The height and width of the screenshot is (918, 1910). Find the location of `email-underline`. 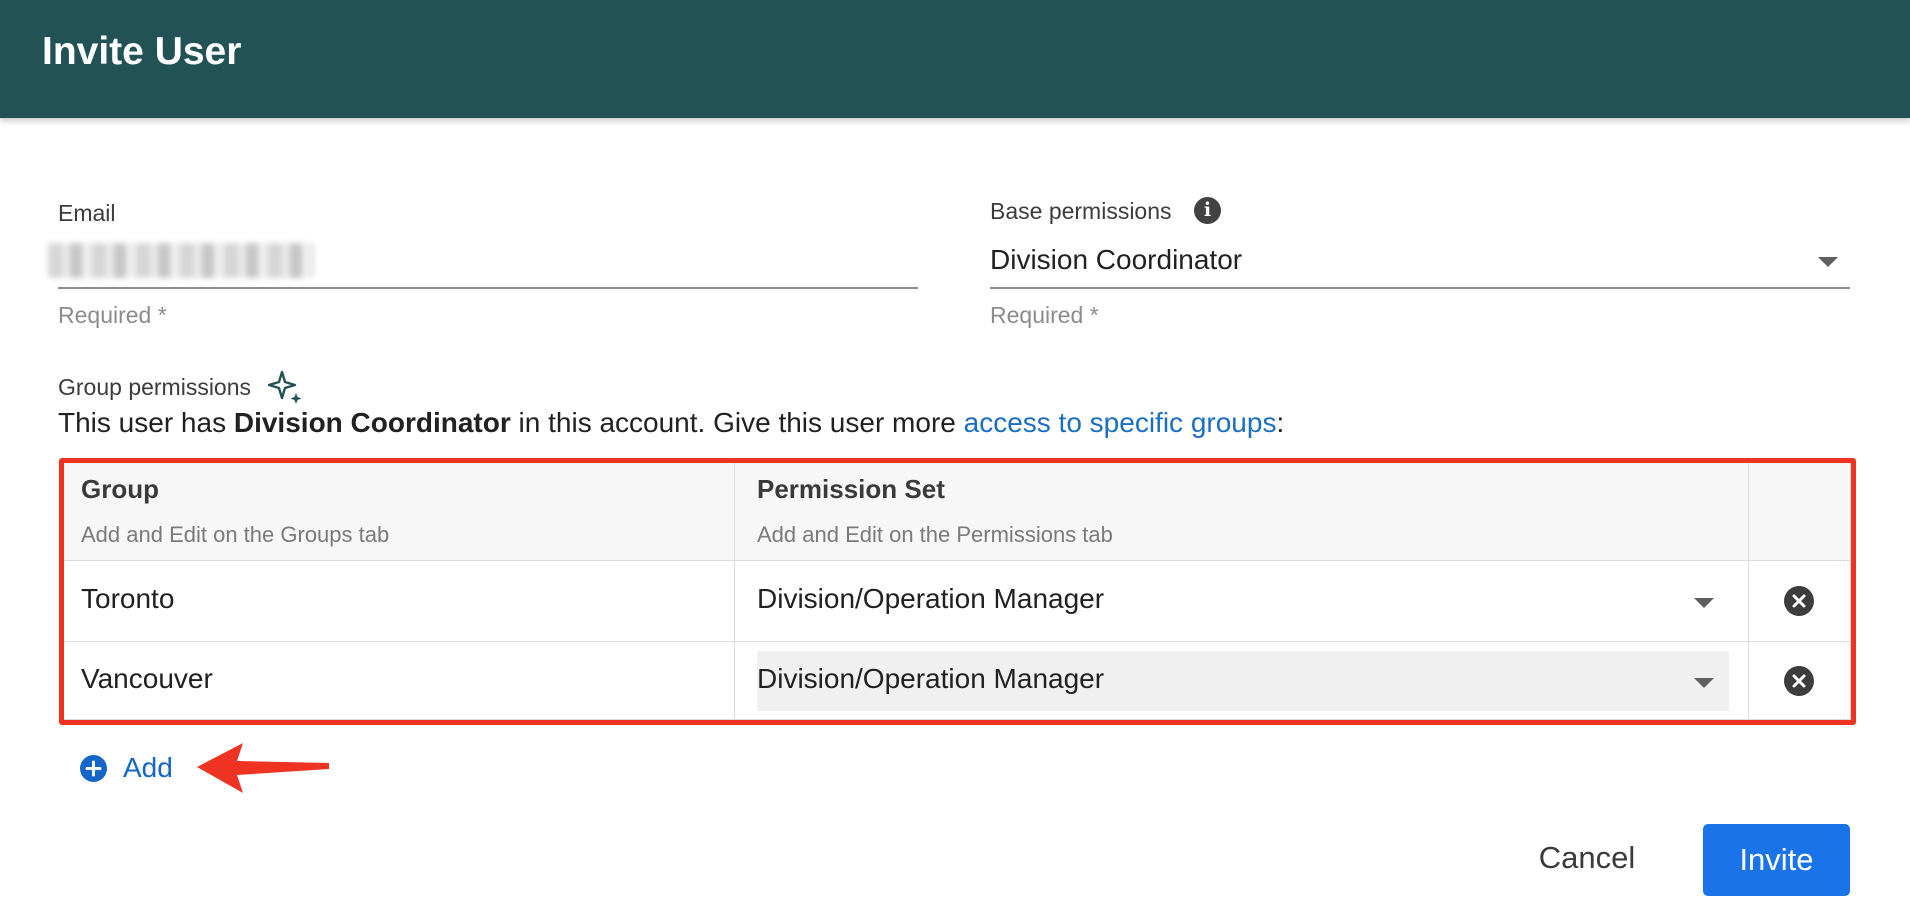

email-underline is located at coordinates (488, 288).